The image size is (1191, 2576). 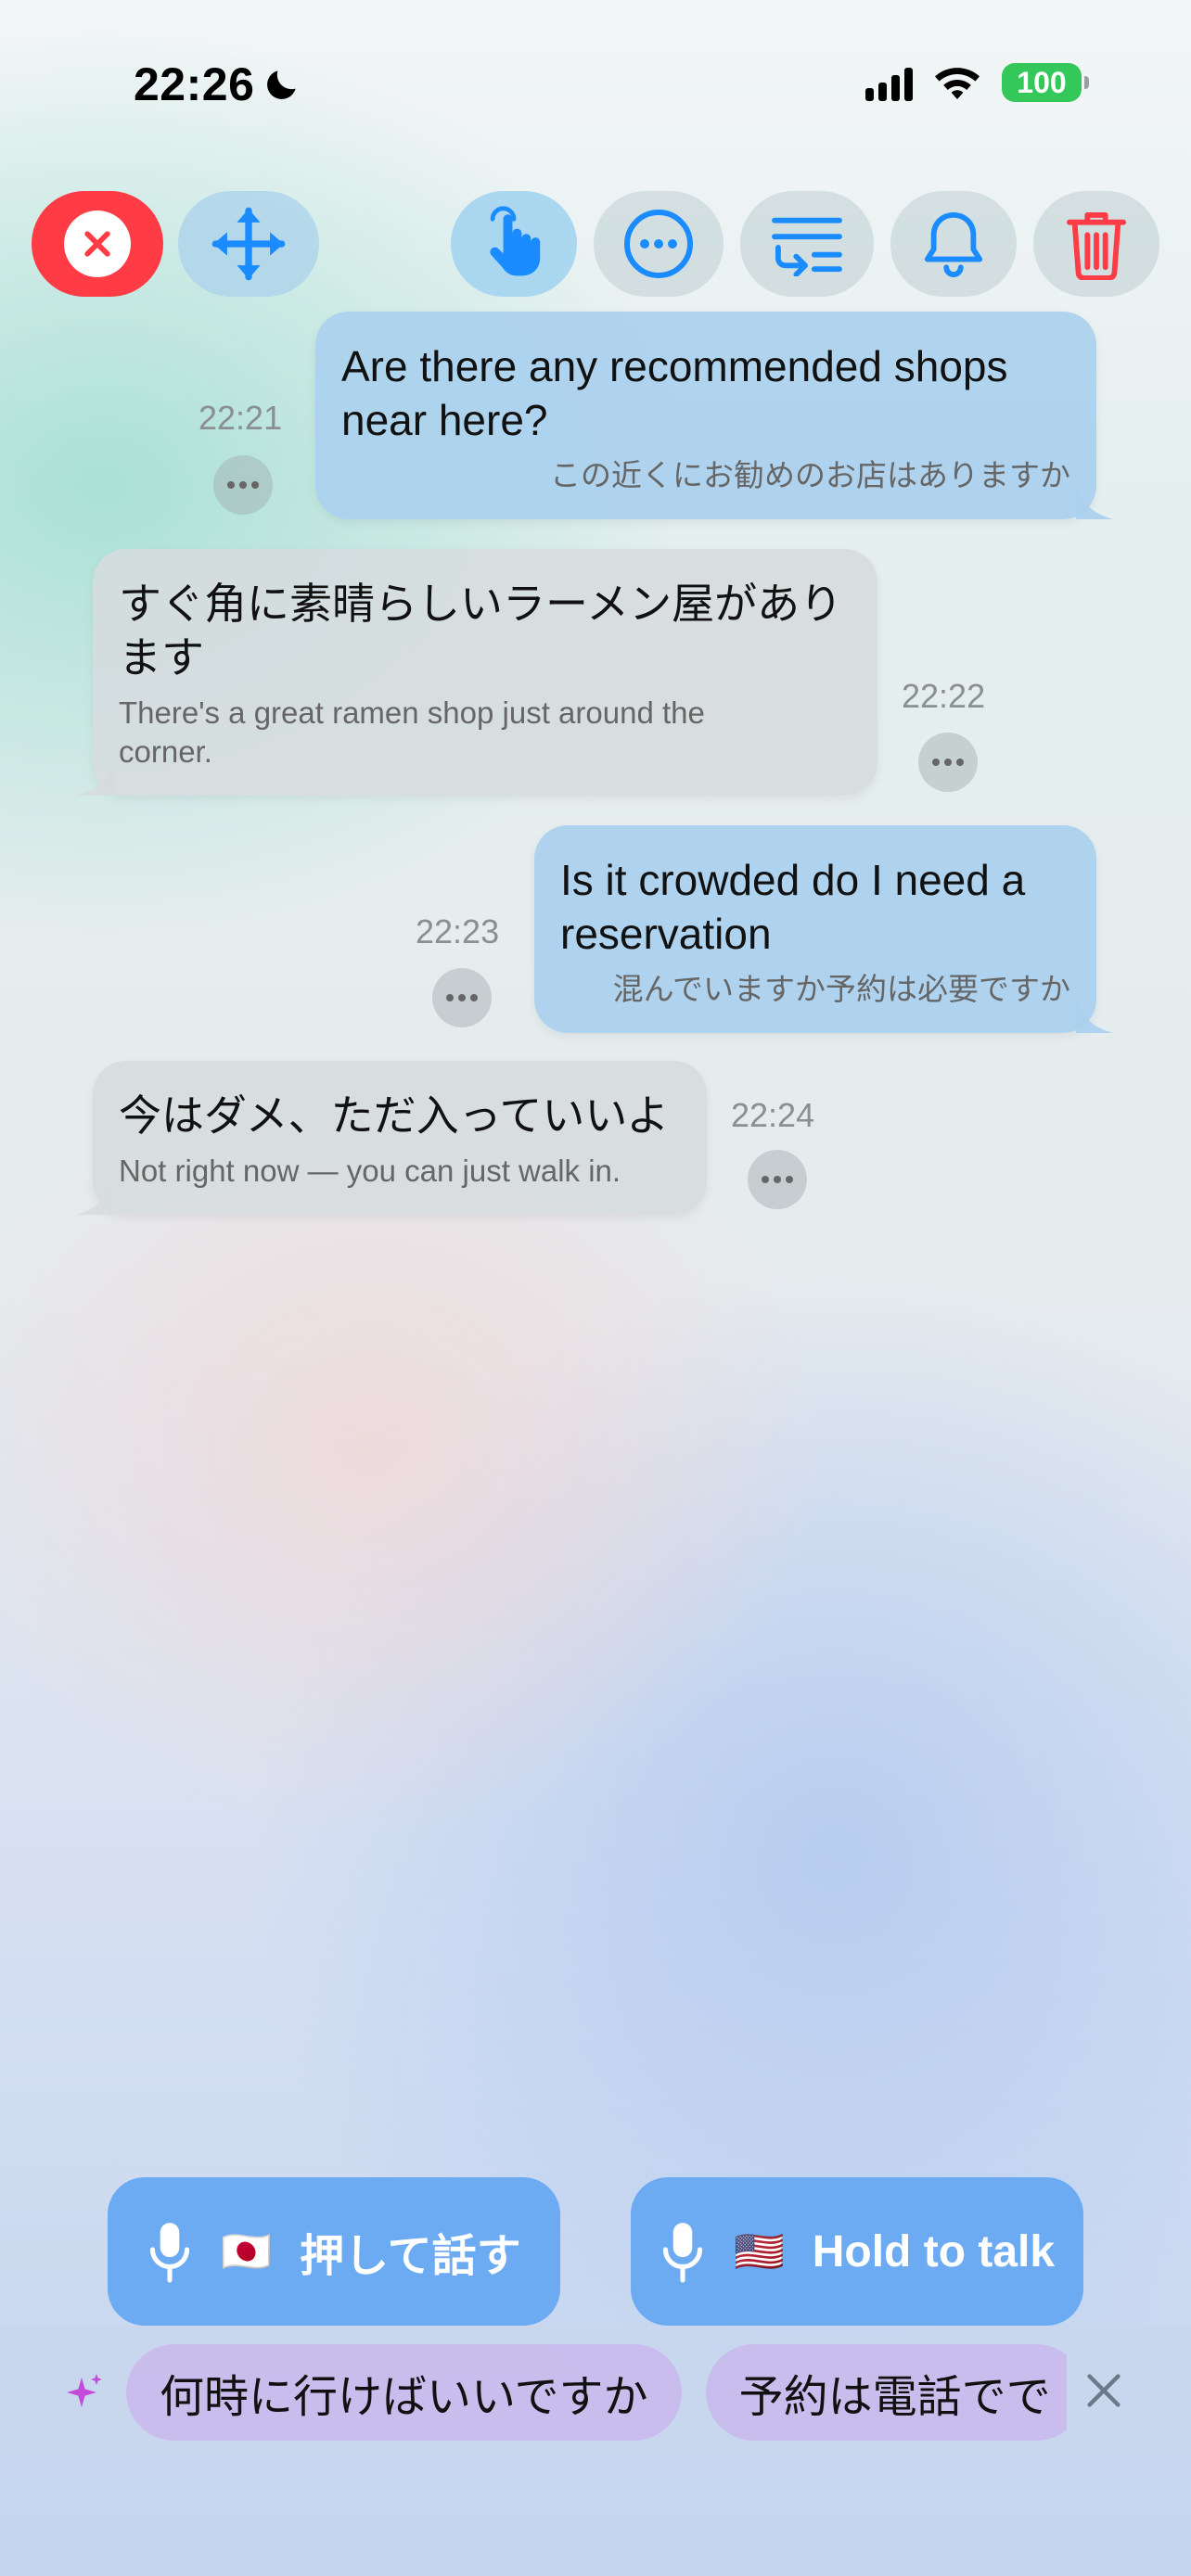 What do you see at coordinates (886, 2393) in the screenshot?
I see `suggestion-chip: 予約は電話でで` at bounding box center [886, 2393].